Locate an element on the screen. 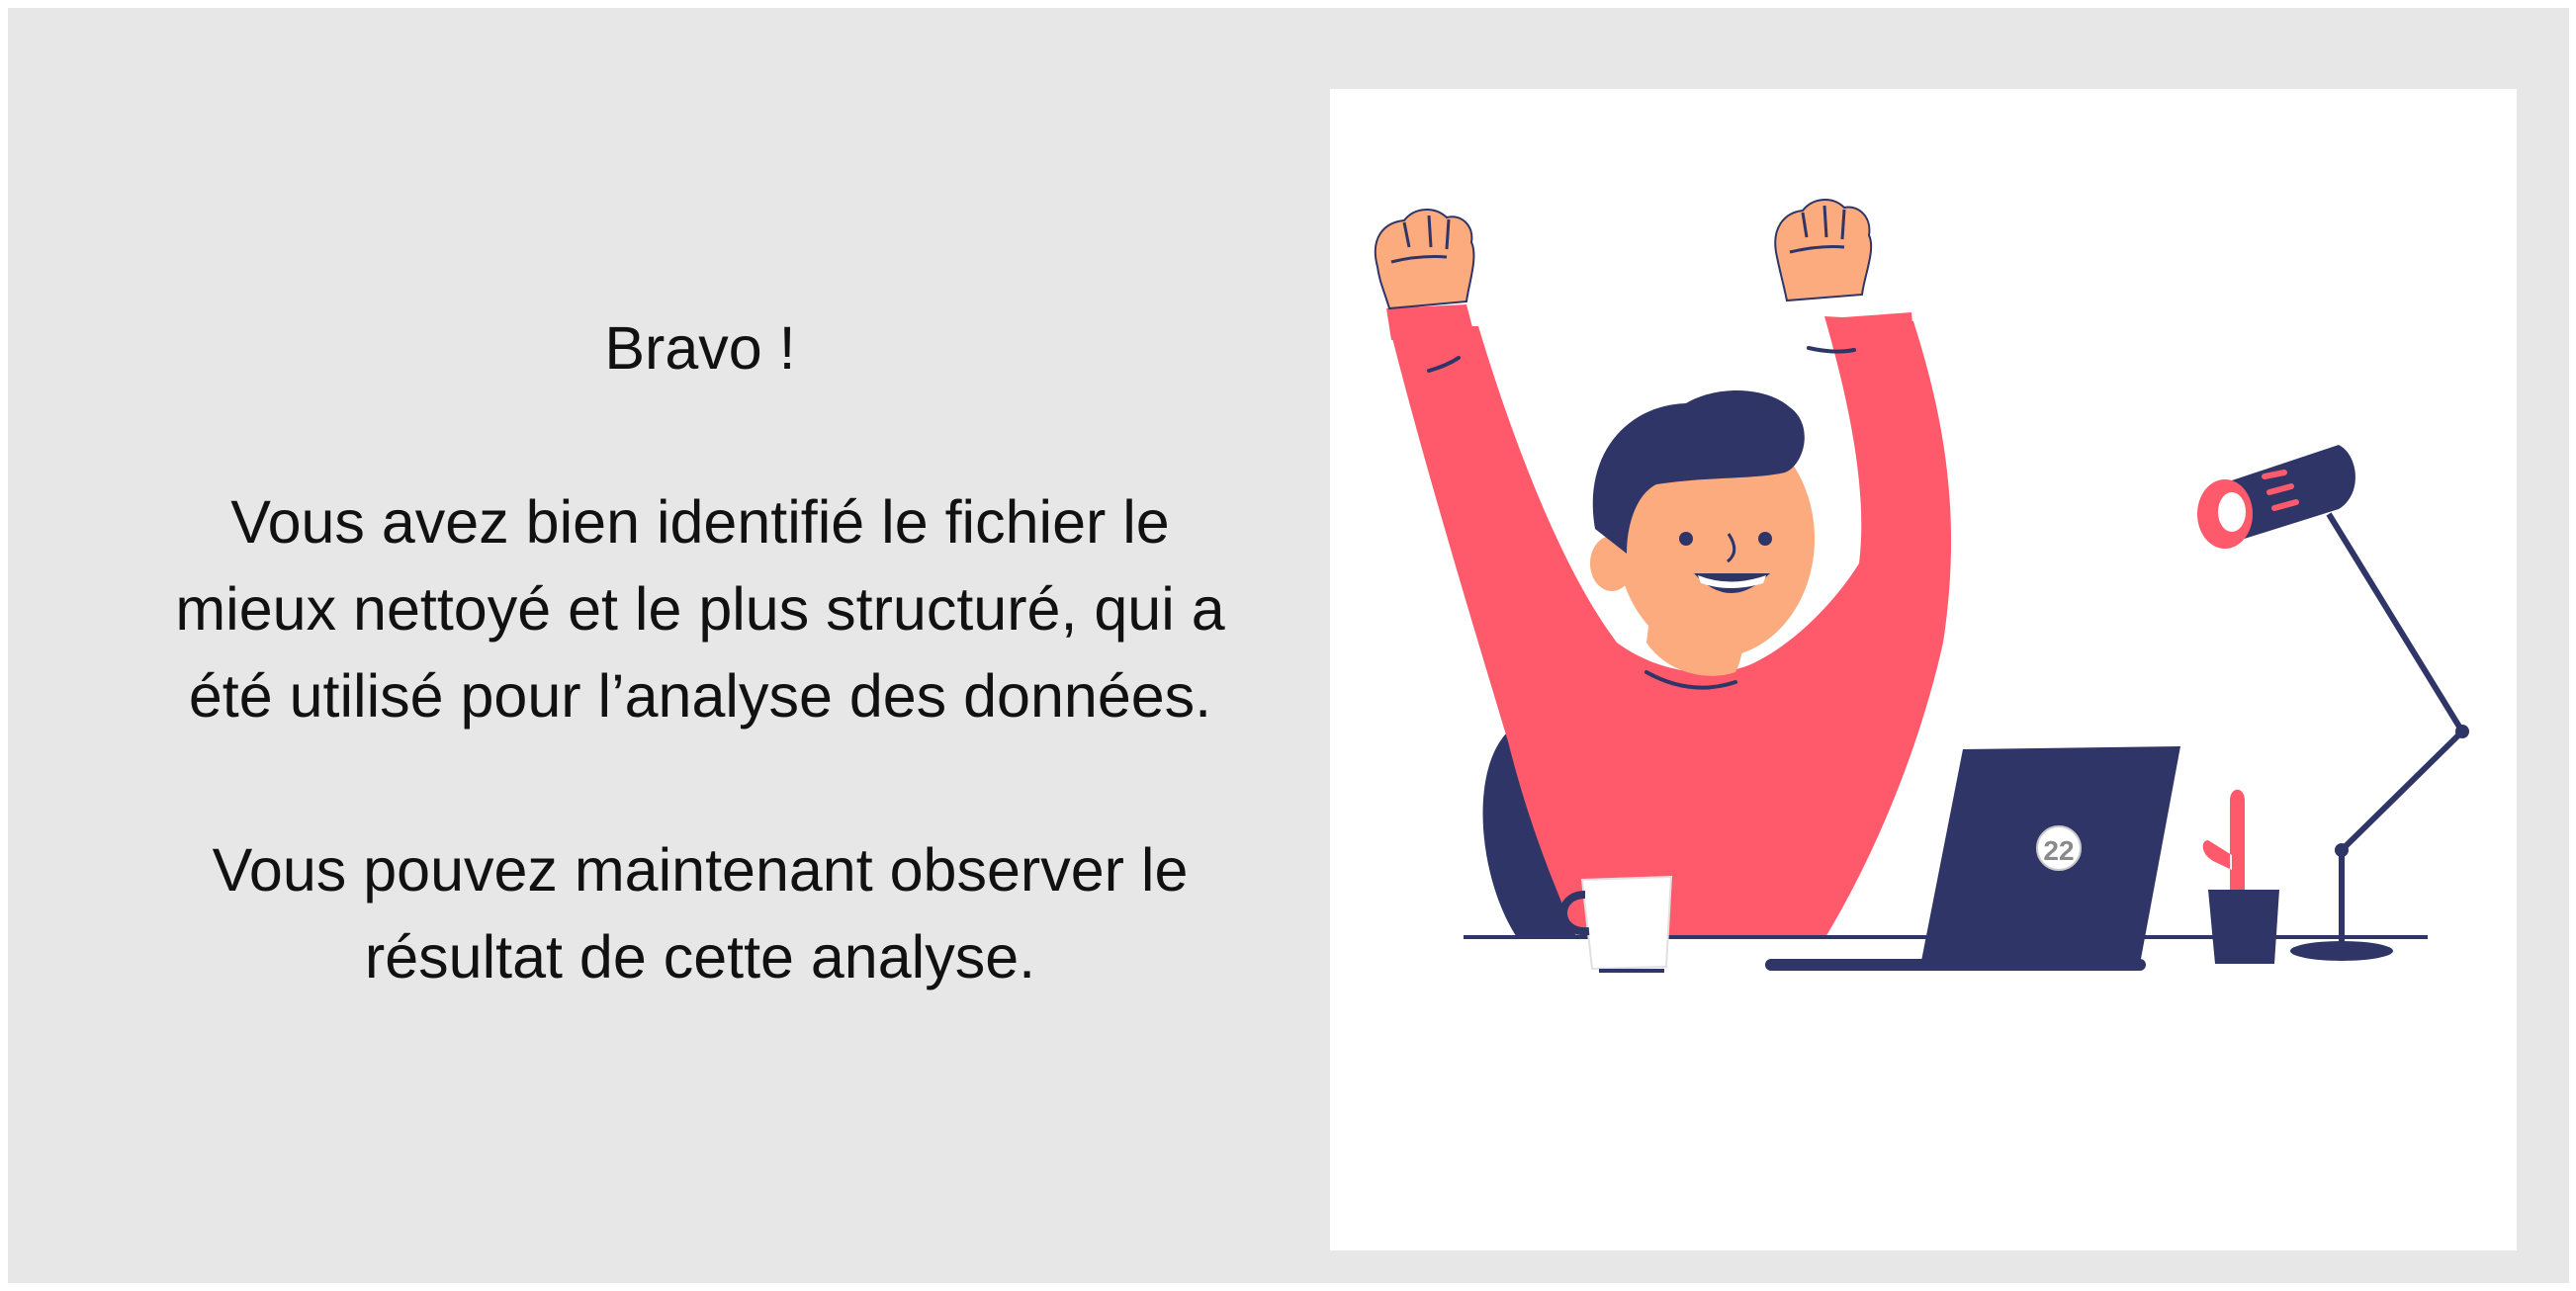 This screenshot has height=1291, width=2576. laptop-sticker-text: 22 is located at coordinates (2058, 850).